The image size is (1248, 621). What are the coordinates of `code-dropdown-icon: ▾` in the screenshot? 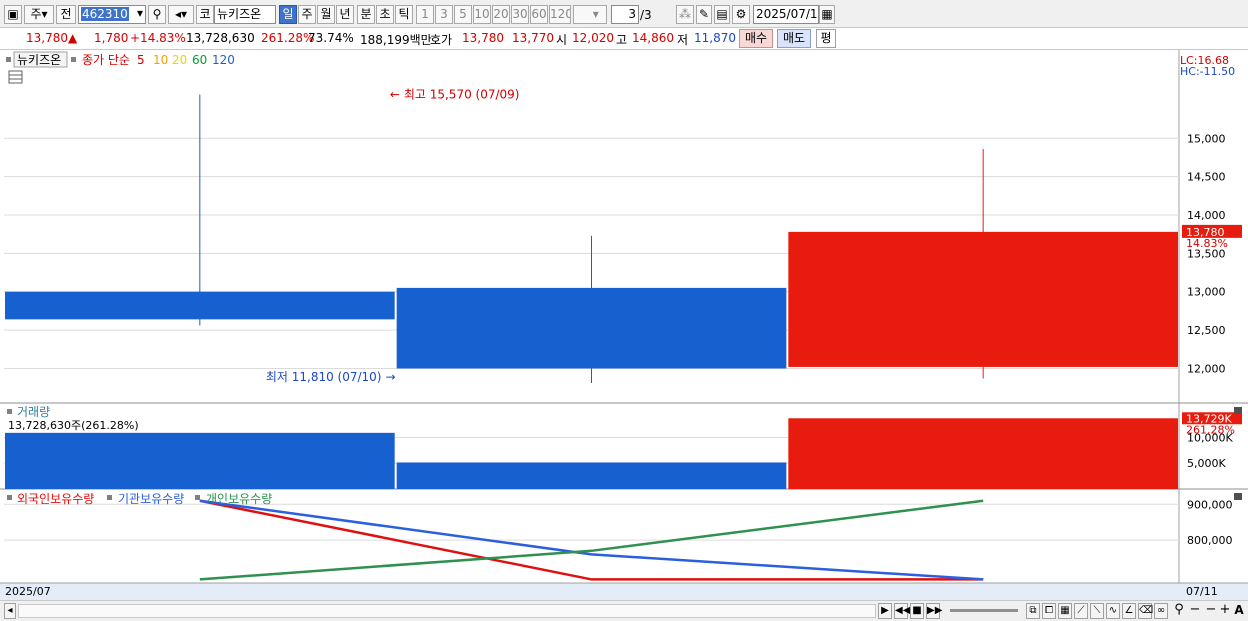 It's located at (140, 14).